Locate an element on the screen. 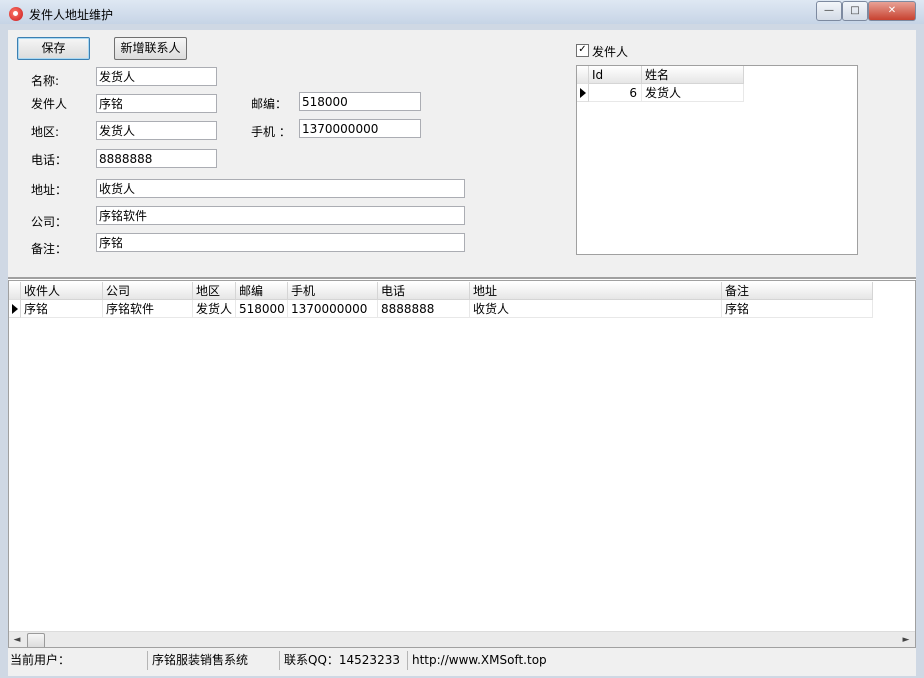 This screenshot has width=924, height=678. table-cell-name: 发货人 is located at coordinates (693, 93).